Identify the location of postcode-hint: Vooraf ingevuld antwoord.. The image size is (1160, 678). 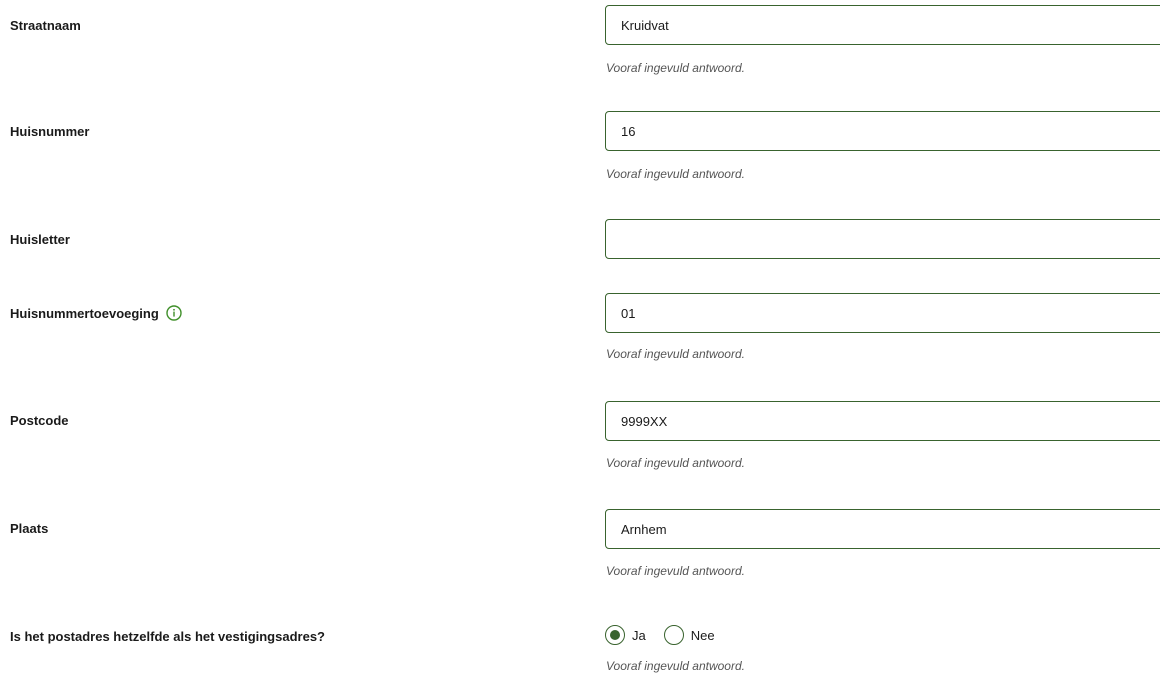
(675, 463).